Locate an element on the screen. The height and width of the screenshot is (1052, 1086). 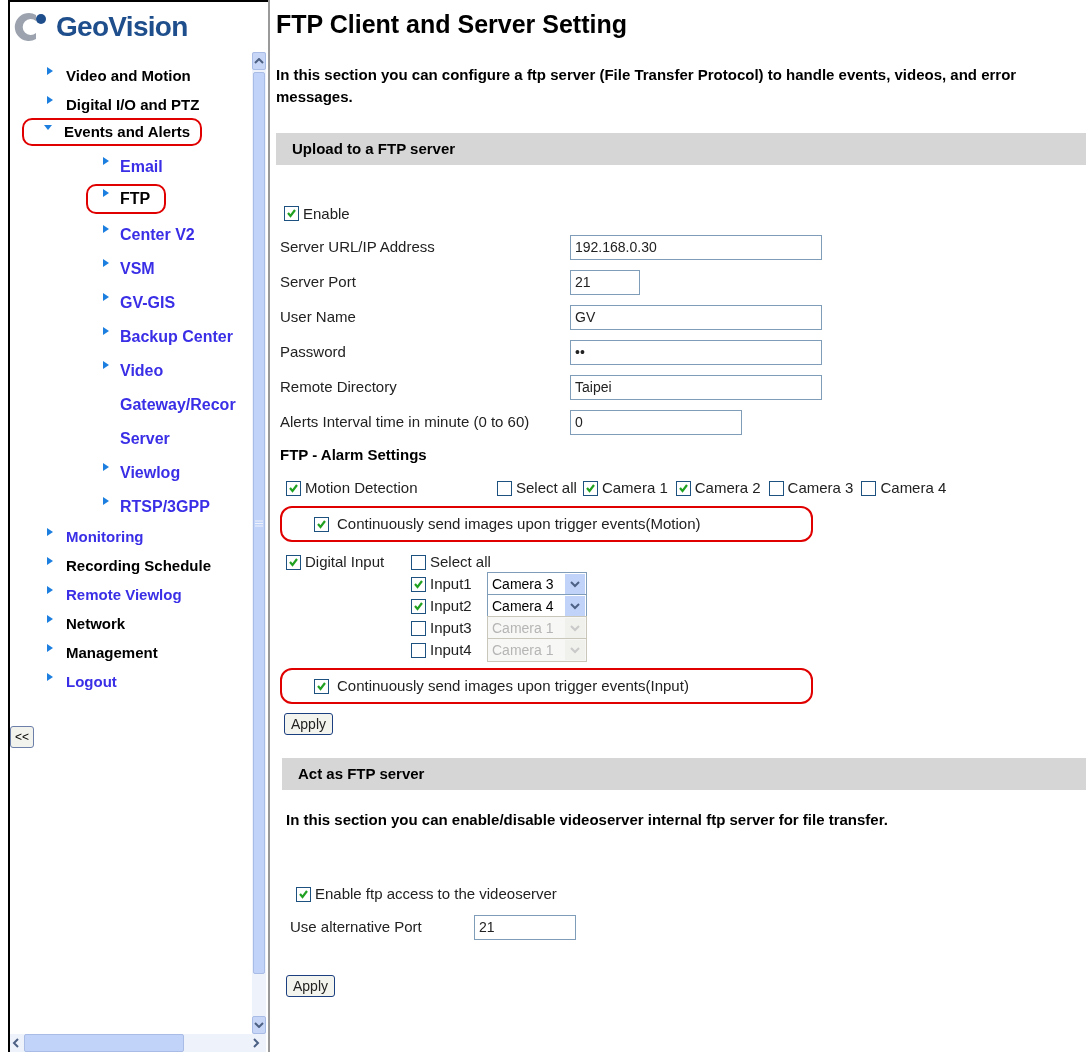
subsection-title: FTP - Alarm Settings is located at coordinates (354, 454).